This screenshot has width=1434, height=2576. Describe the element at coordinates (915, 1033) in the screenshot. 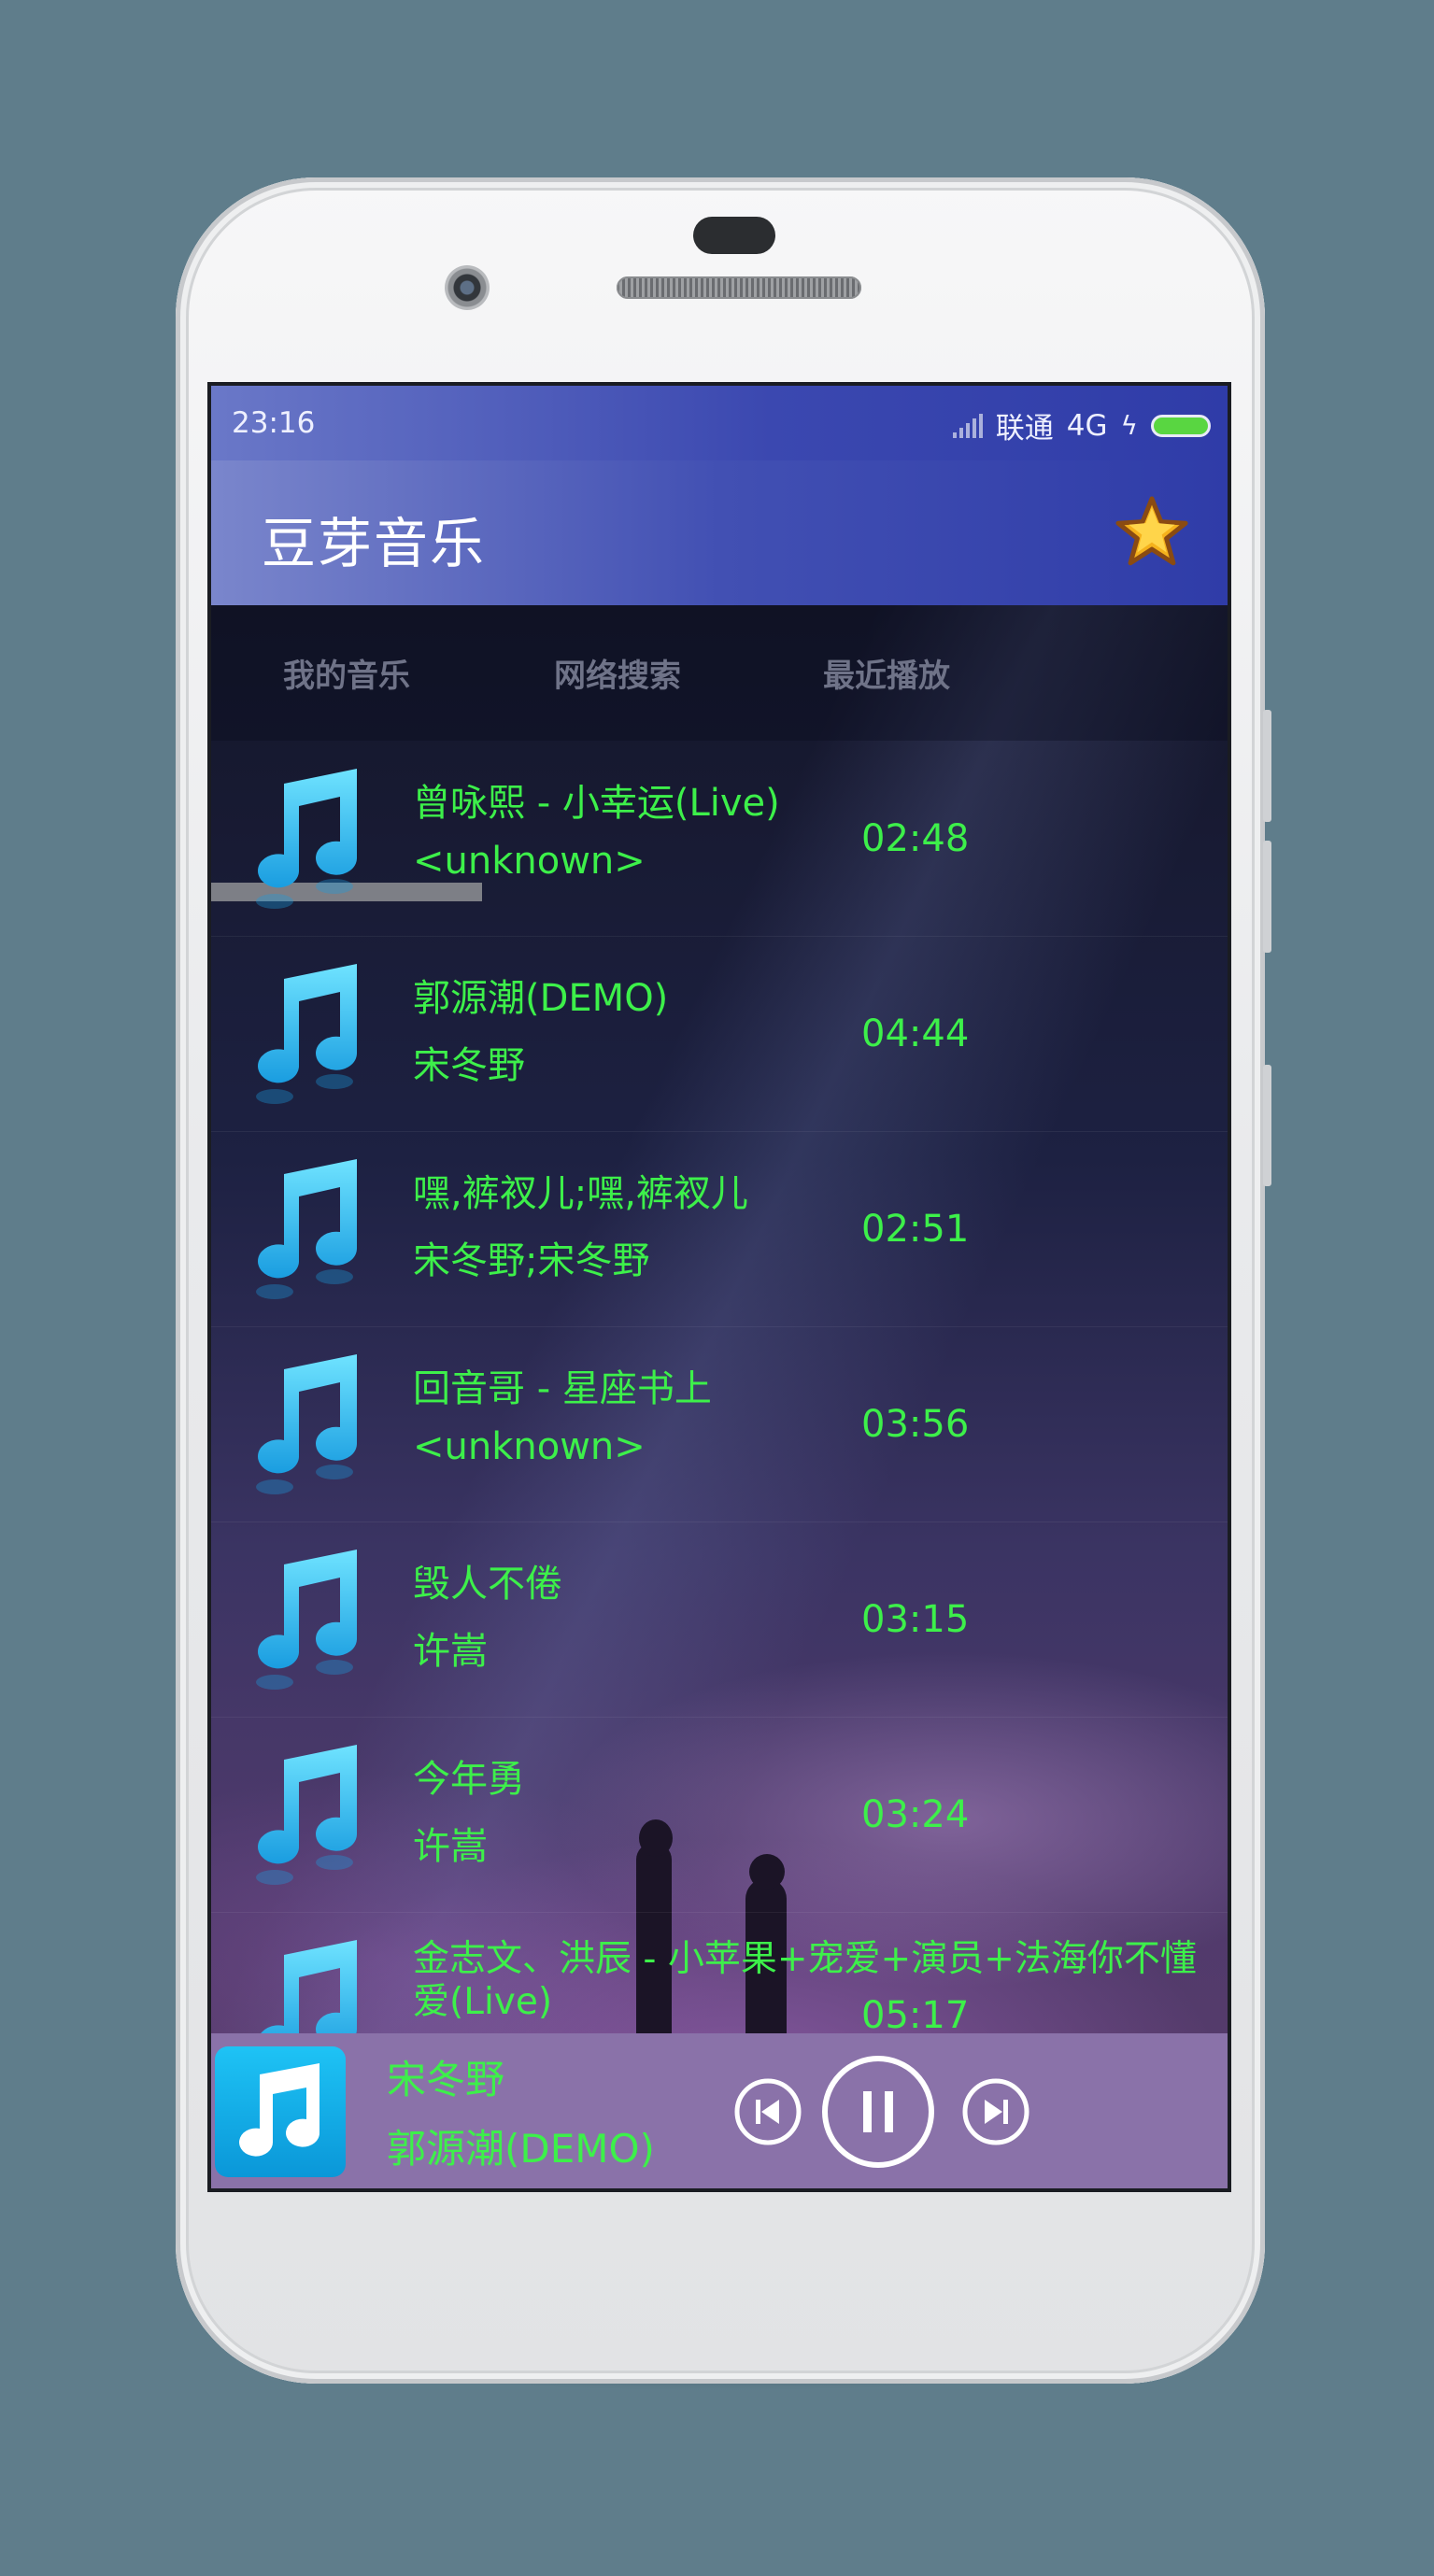

I see `song-duration: 04:44` at that location.